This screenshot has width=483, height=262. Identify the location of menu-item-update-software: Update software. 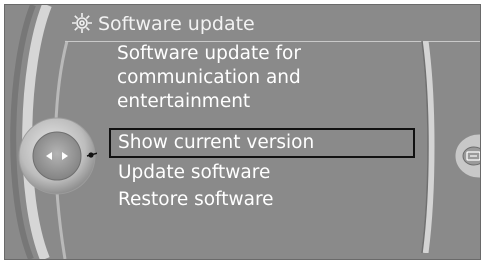
(262, 172).